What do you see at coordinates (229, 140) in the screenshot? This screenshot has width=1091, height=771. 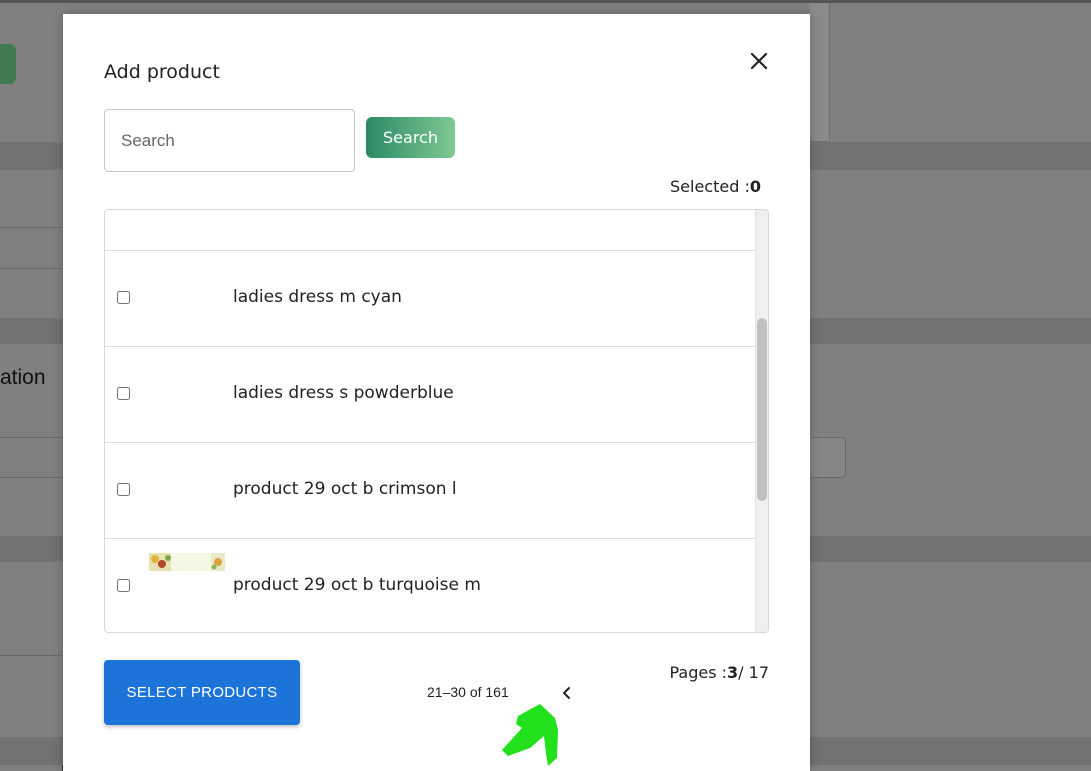 I see `search-input` at bounding box center [229, 140].